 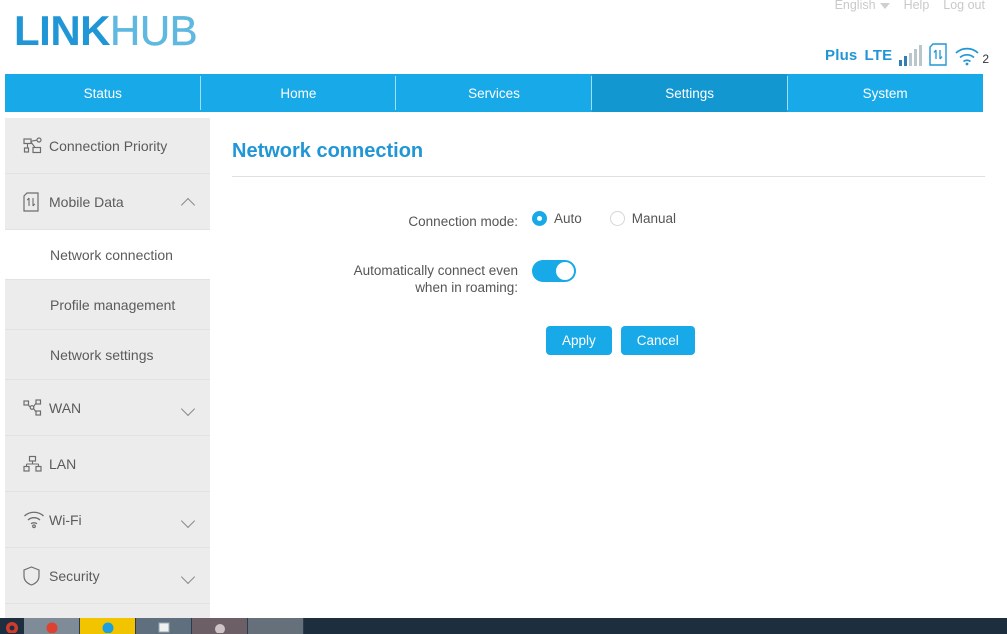 What do you see at coordinates (107, 520) in the screenshot?
I see `sidebar-item-wifi: Wi-Fi` at bounding box center [107, 520].